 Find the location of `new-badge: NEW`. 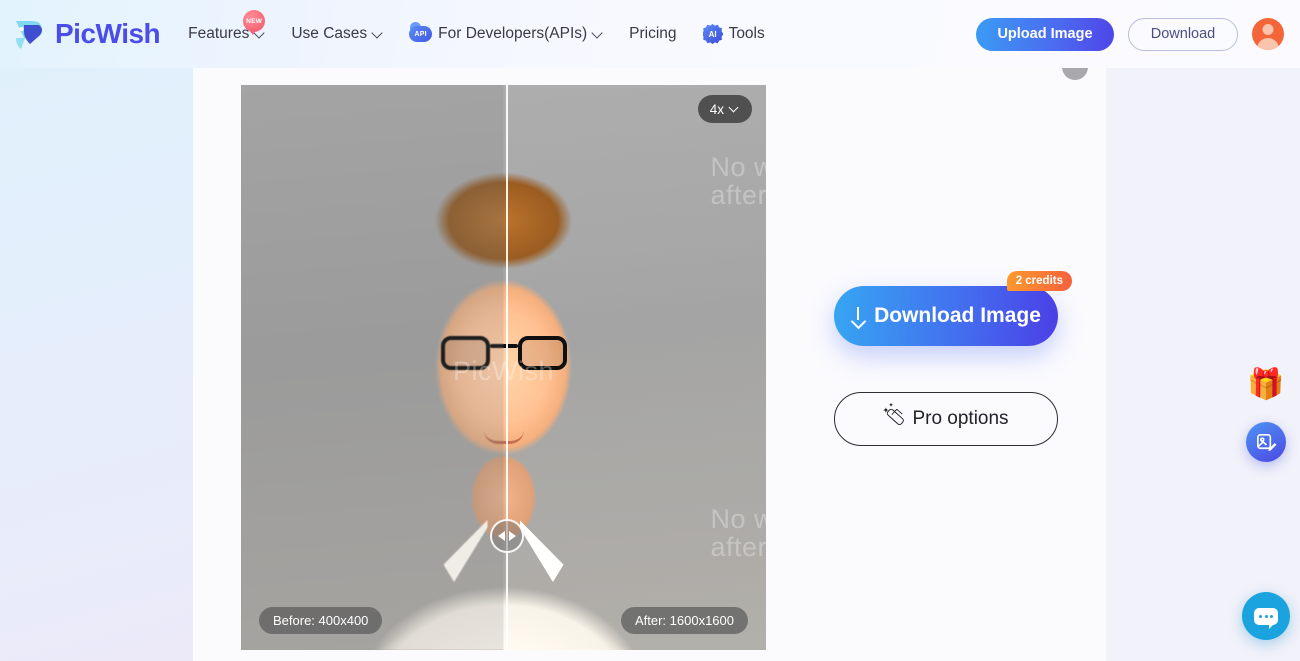

new-badge: NEW is located at coordinates (254, 22).